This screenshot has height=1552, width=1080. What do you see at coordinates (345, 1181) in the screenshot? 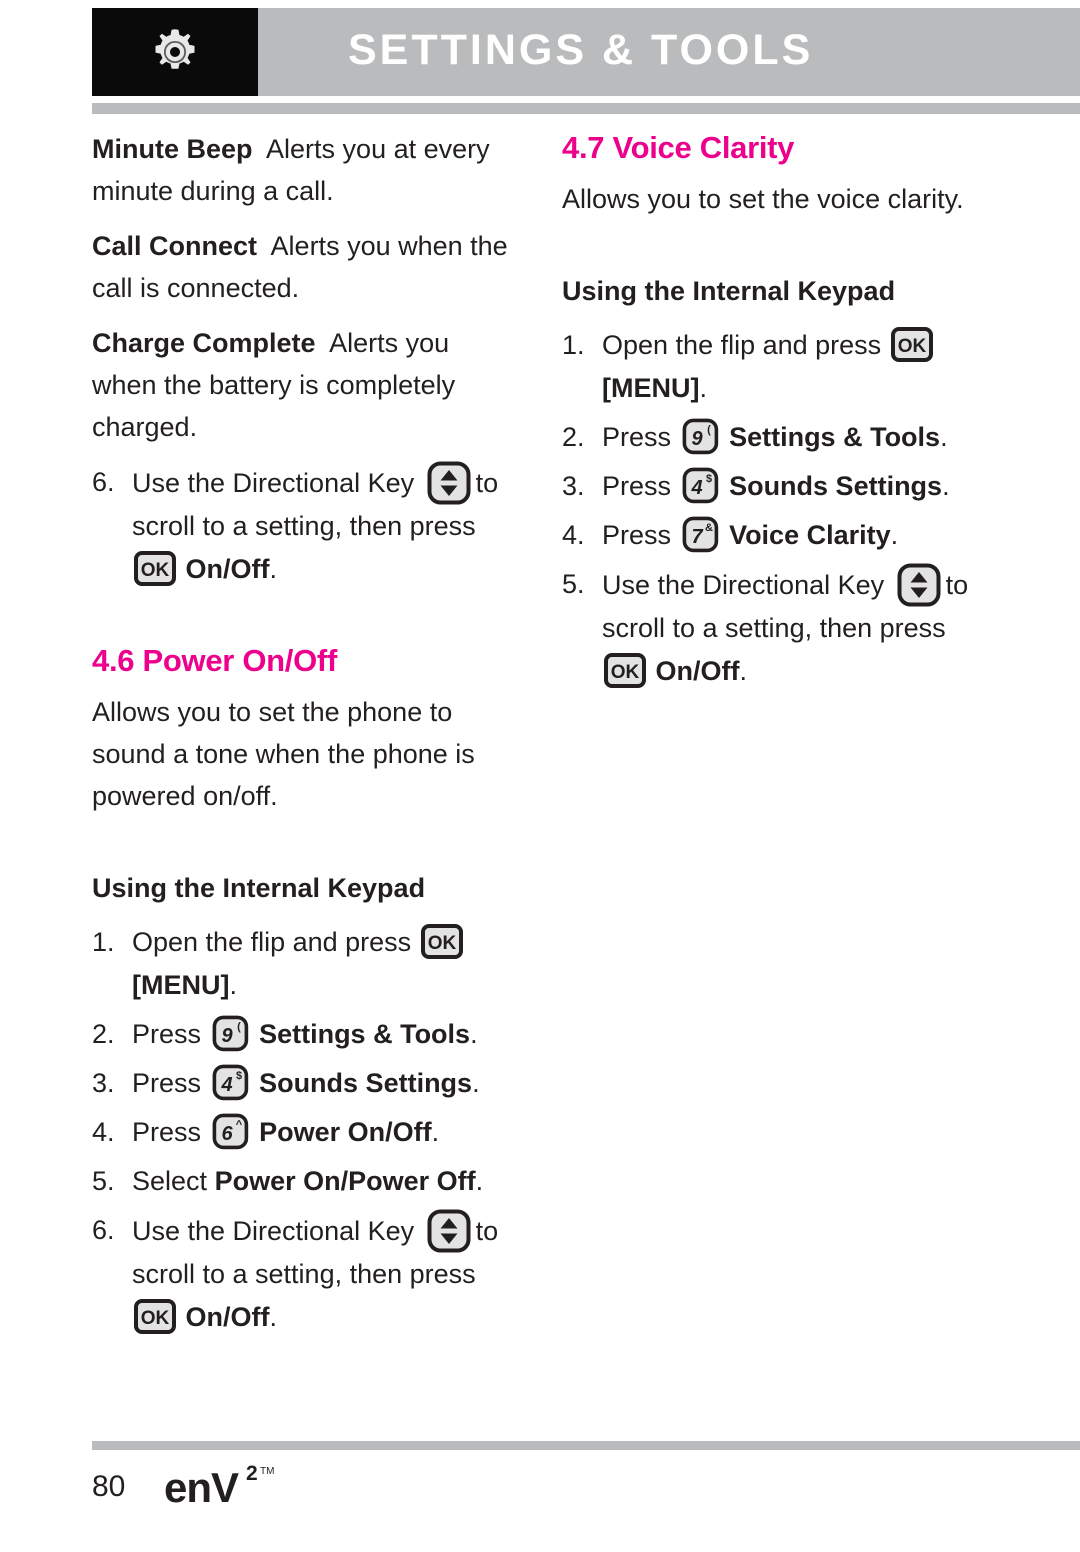
I see `step-bold-tail: Power On/Power Off` at bounding box center [345, 1181].